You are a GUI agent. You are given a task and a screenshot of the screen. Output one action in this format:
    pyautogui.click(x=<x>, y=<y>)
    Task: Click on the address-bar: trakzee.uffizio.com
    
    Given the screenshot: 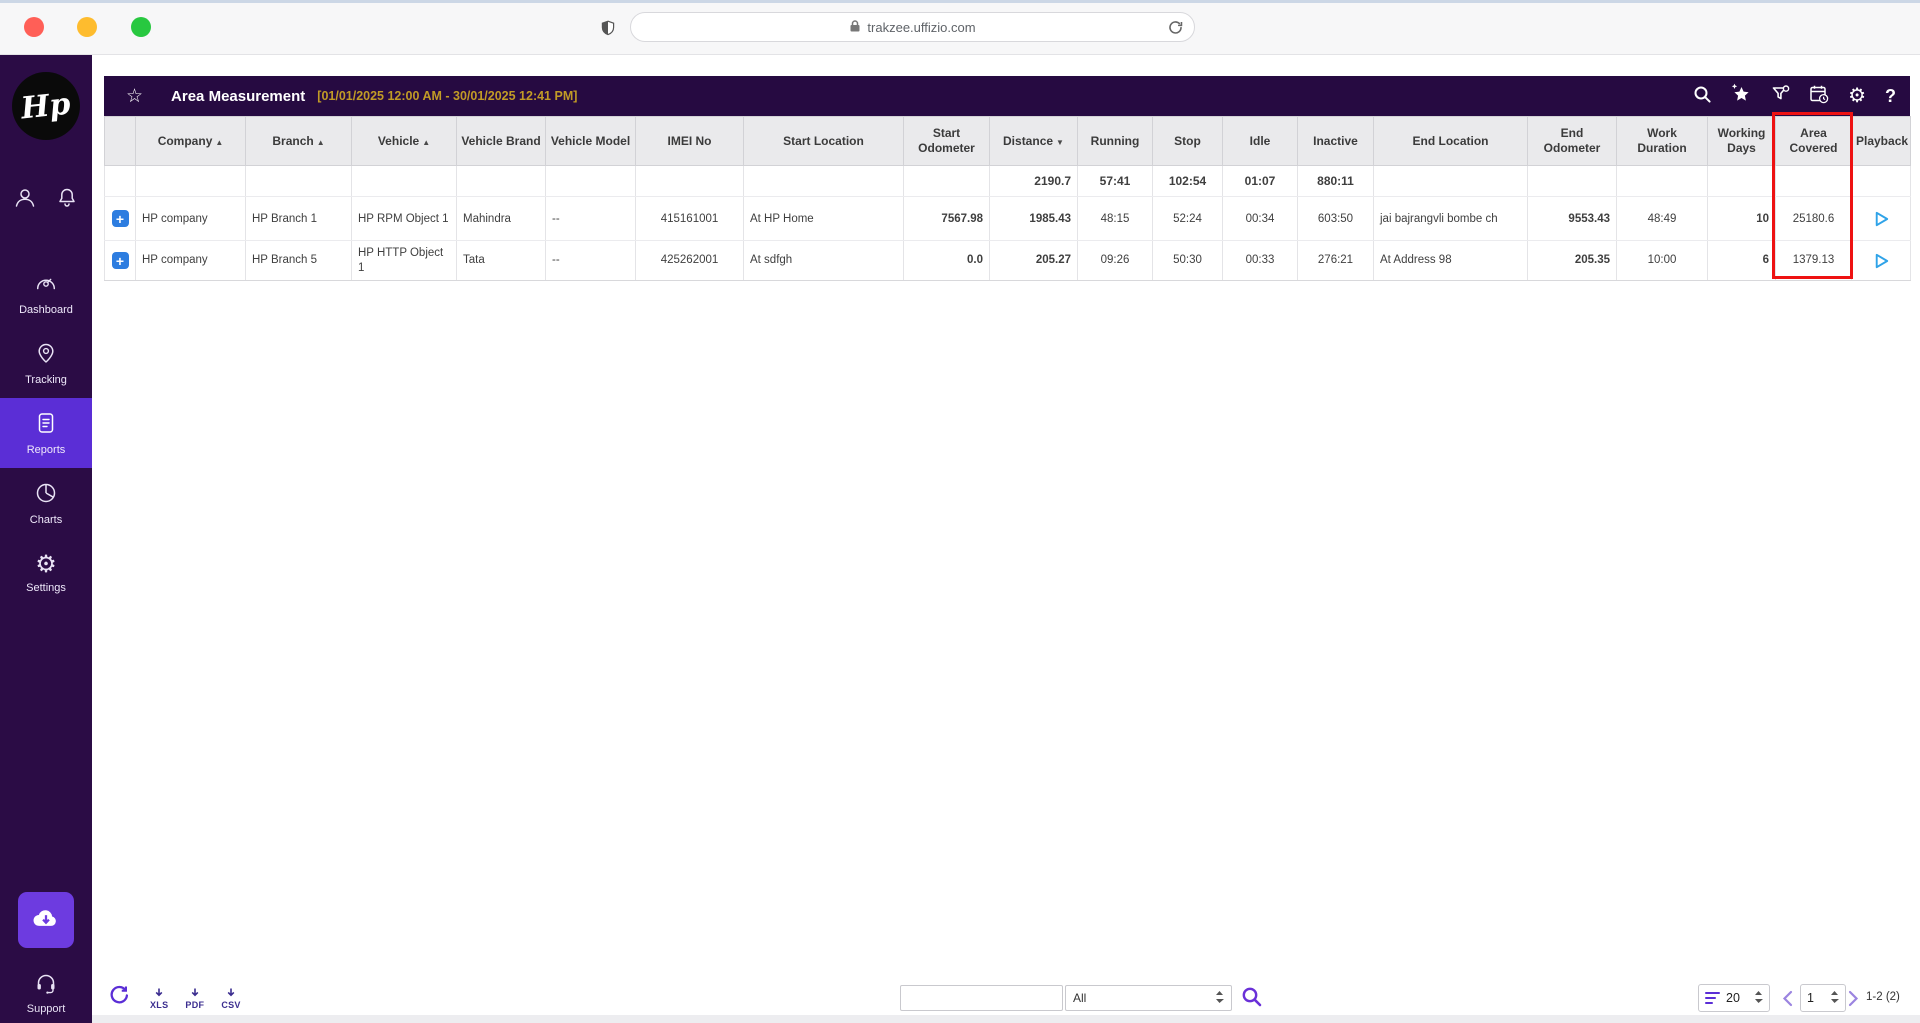 What is the action you would take?
    pyautogui.click(x=912, y=27)
    